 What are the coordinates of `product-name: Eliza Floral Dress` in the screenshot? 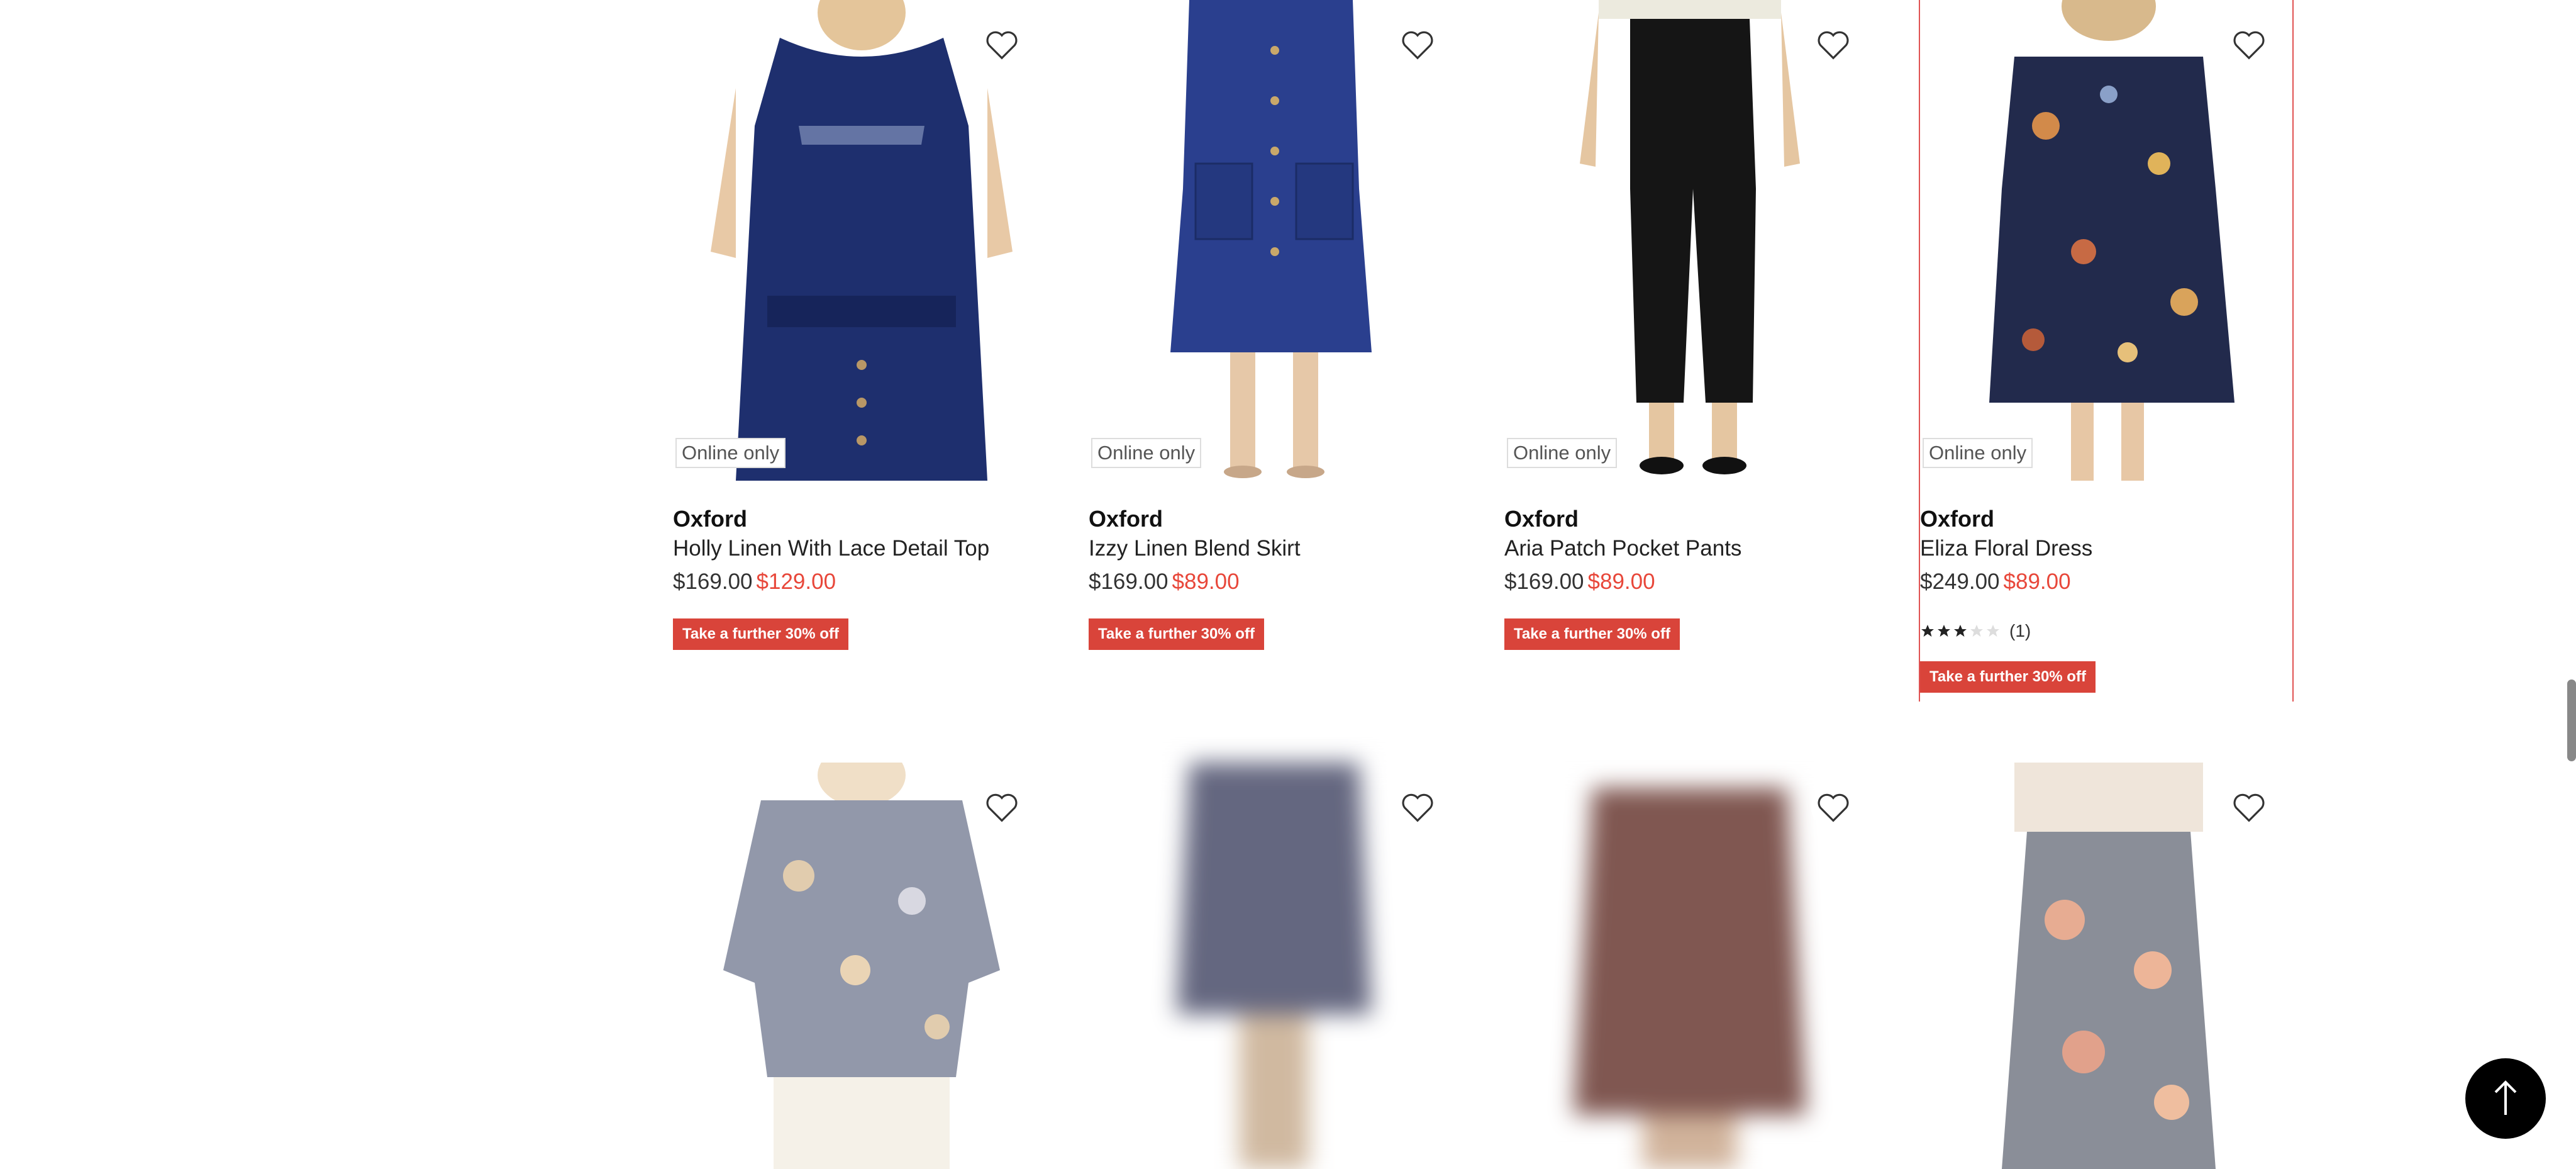 It's located at (2006, 549).